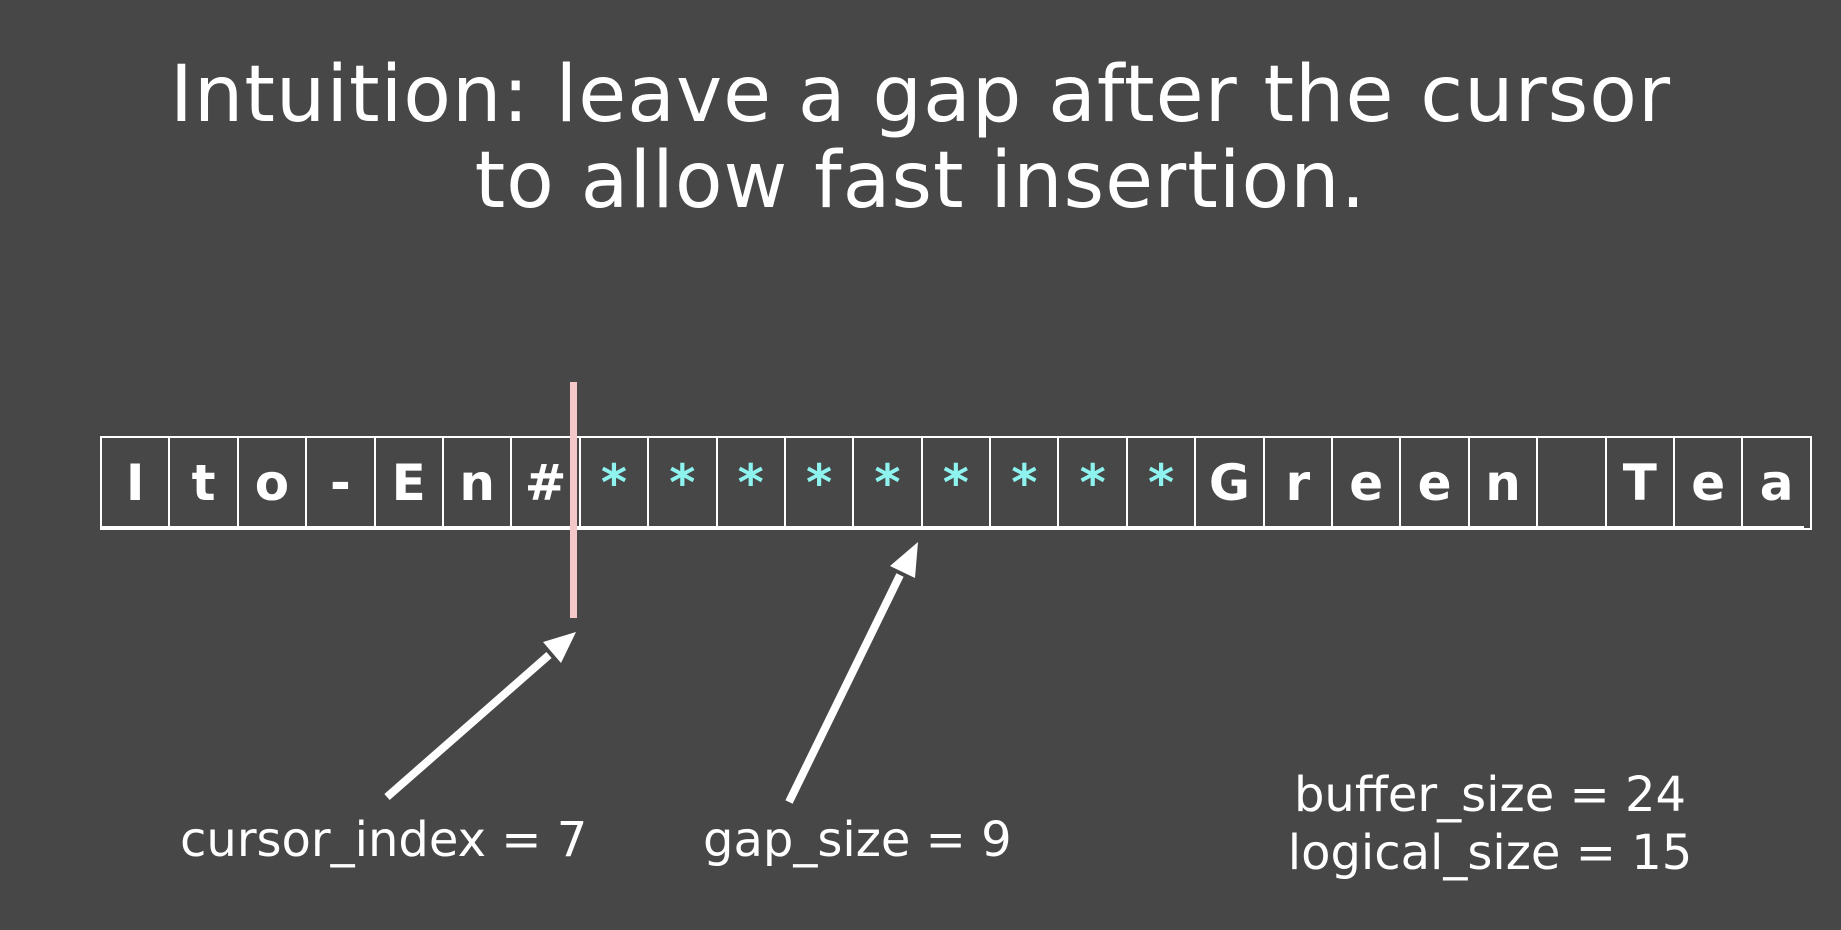 The height and width of the screenshot is (930, 1841). I want to click on cursor-arrow, so click(480, 716).